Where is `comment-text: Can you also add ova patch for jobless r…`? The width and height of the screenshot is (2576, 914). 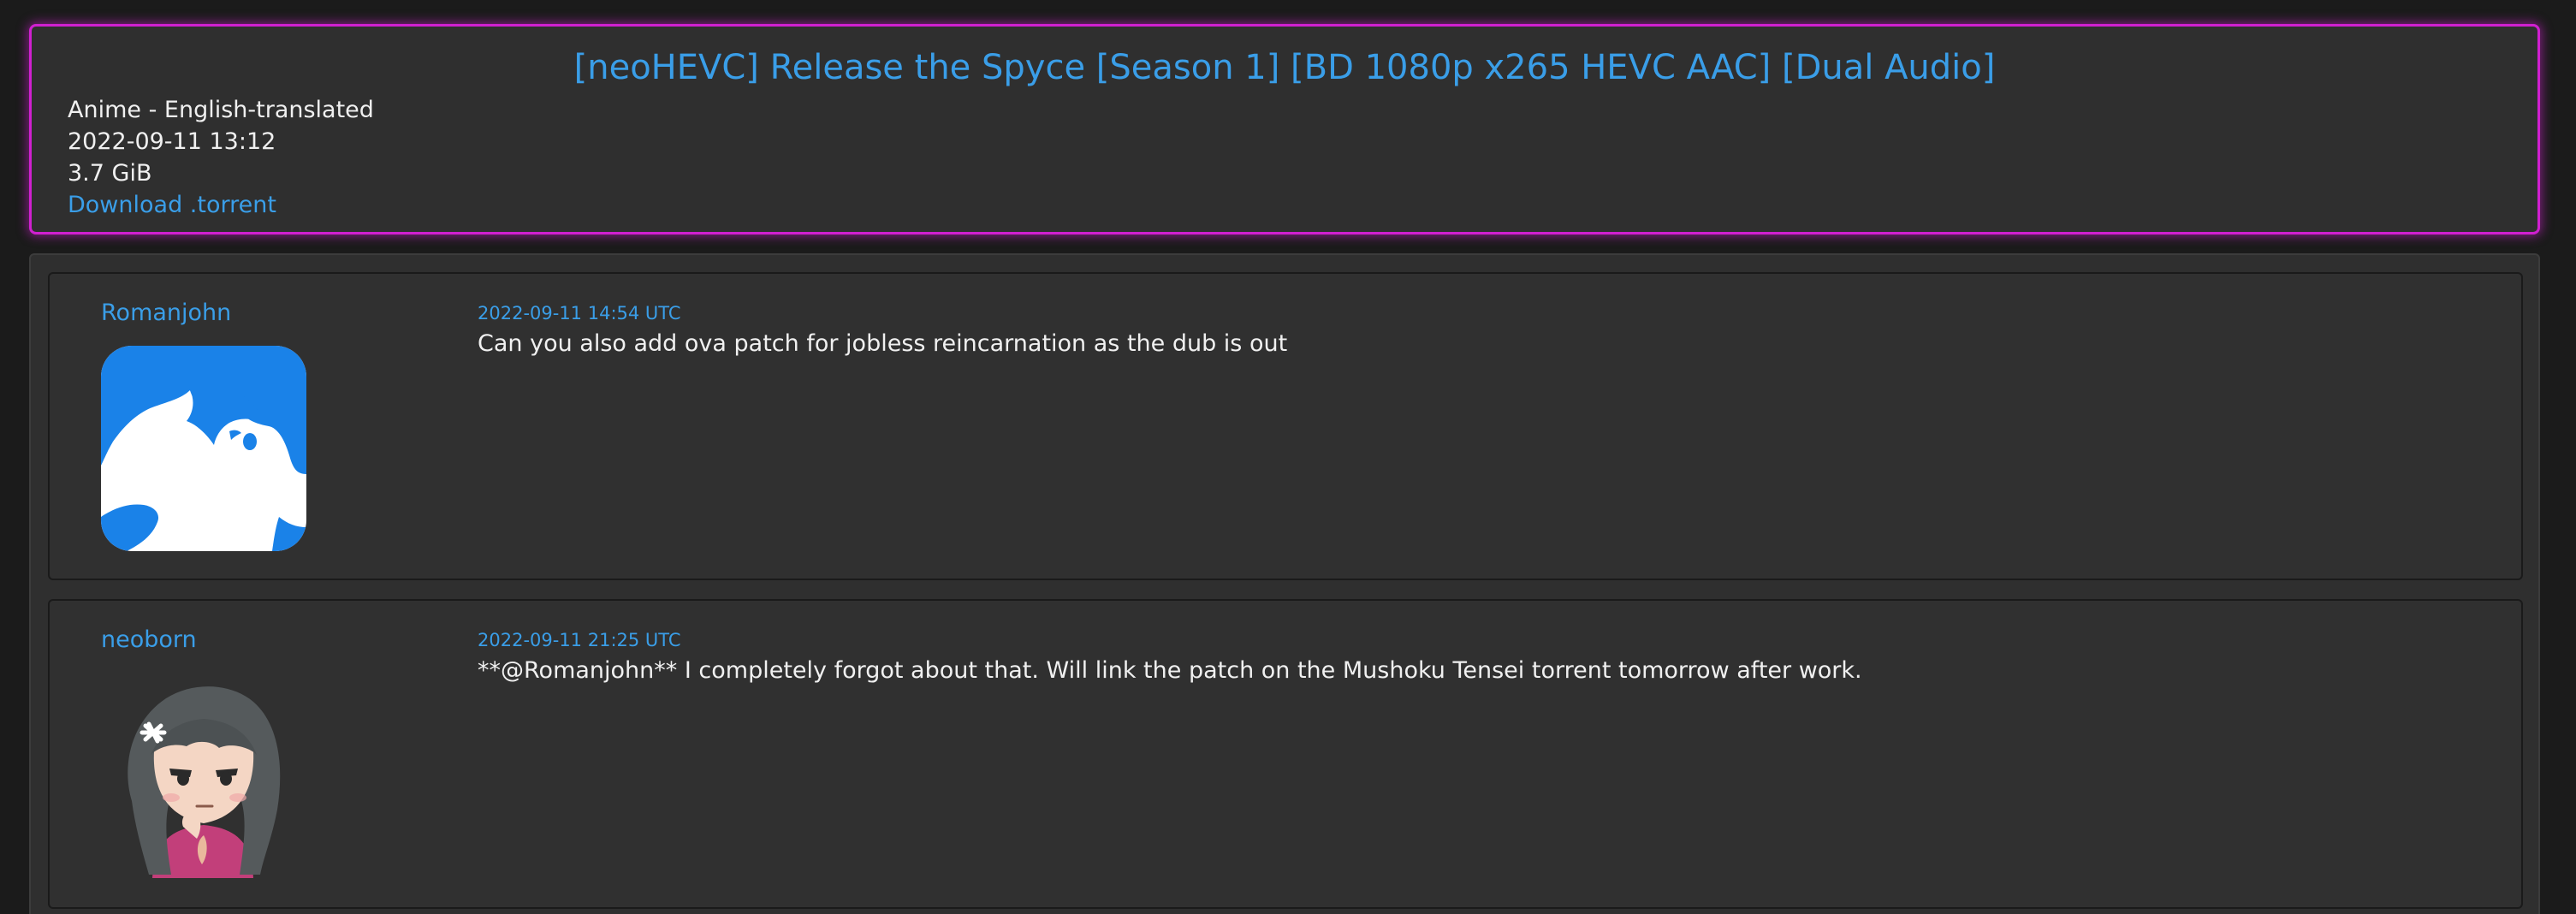 comment-text: Can you also add ova patch for jobless r… is located at coordinates (883, 343).